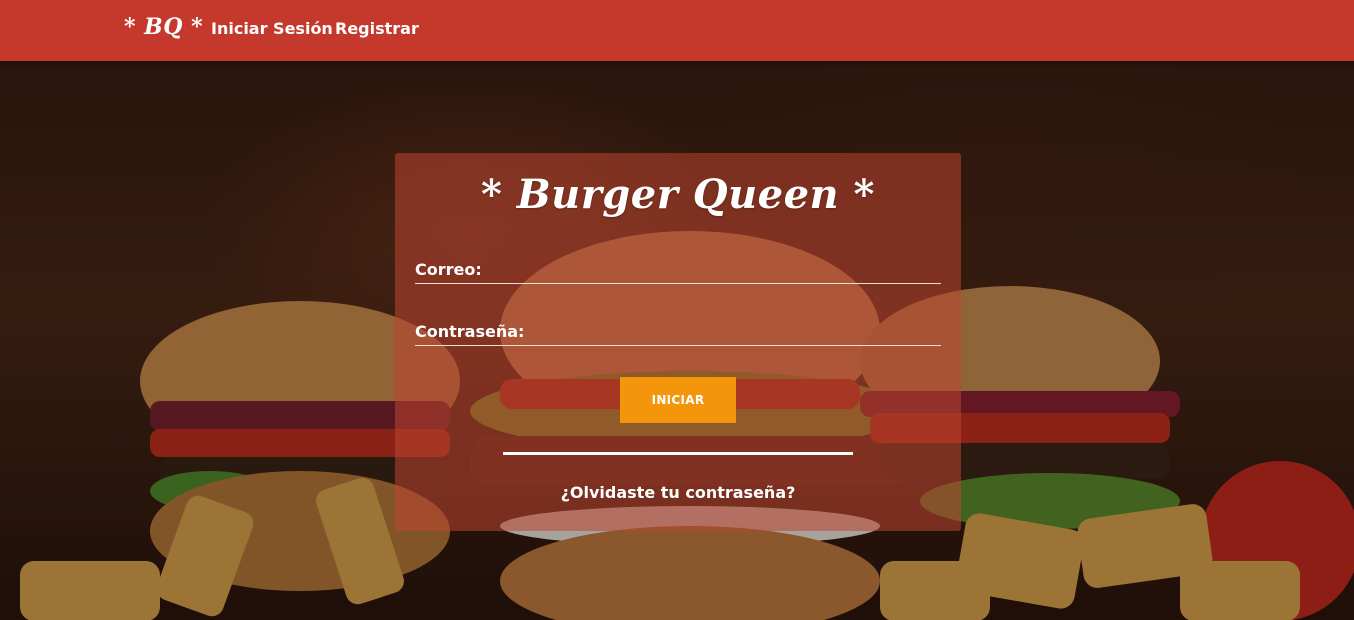 The image size is (1354, 620). I want to click on login-button: INICIAR, so click(678, 400).